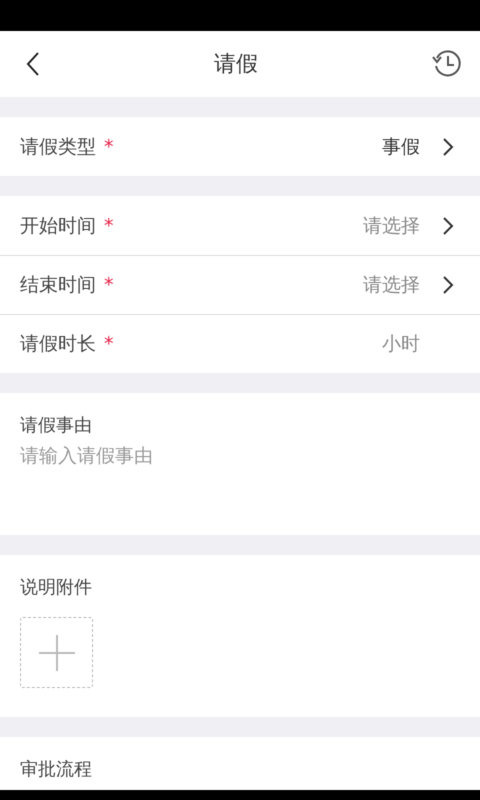 Image resolution: width=480 pixels, height=800 pixels. What do you see at coordinates (240, 225) in the screenshot?
I see `select-row: 开始时间 * 请选择` at bounding box center [240, 225].